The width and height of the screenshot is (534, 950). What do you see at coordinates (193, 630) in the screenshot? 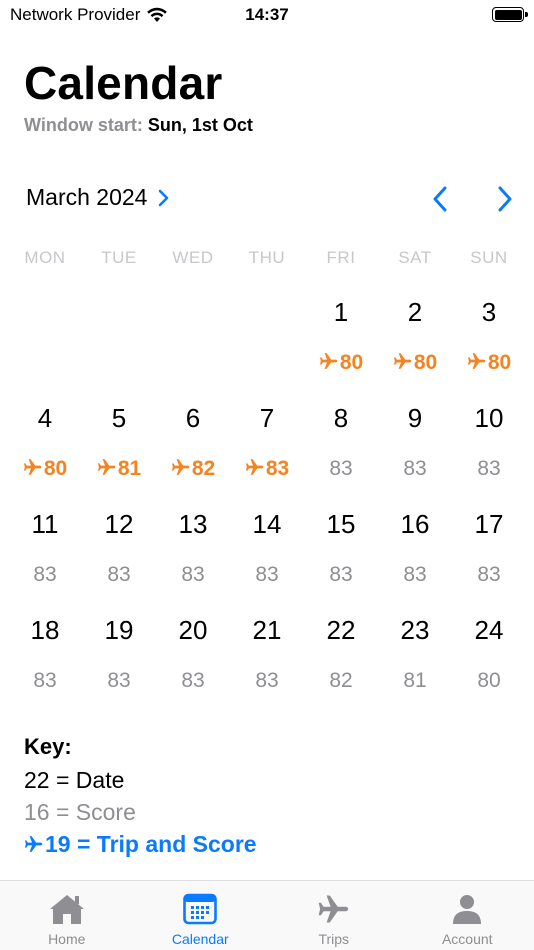
I see `day-number: 20` at bounding box center [193, 630].